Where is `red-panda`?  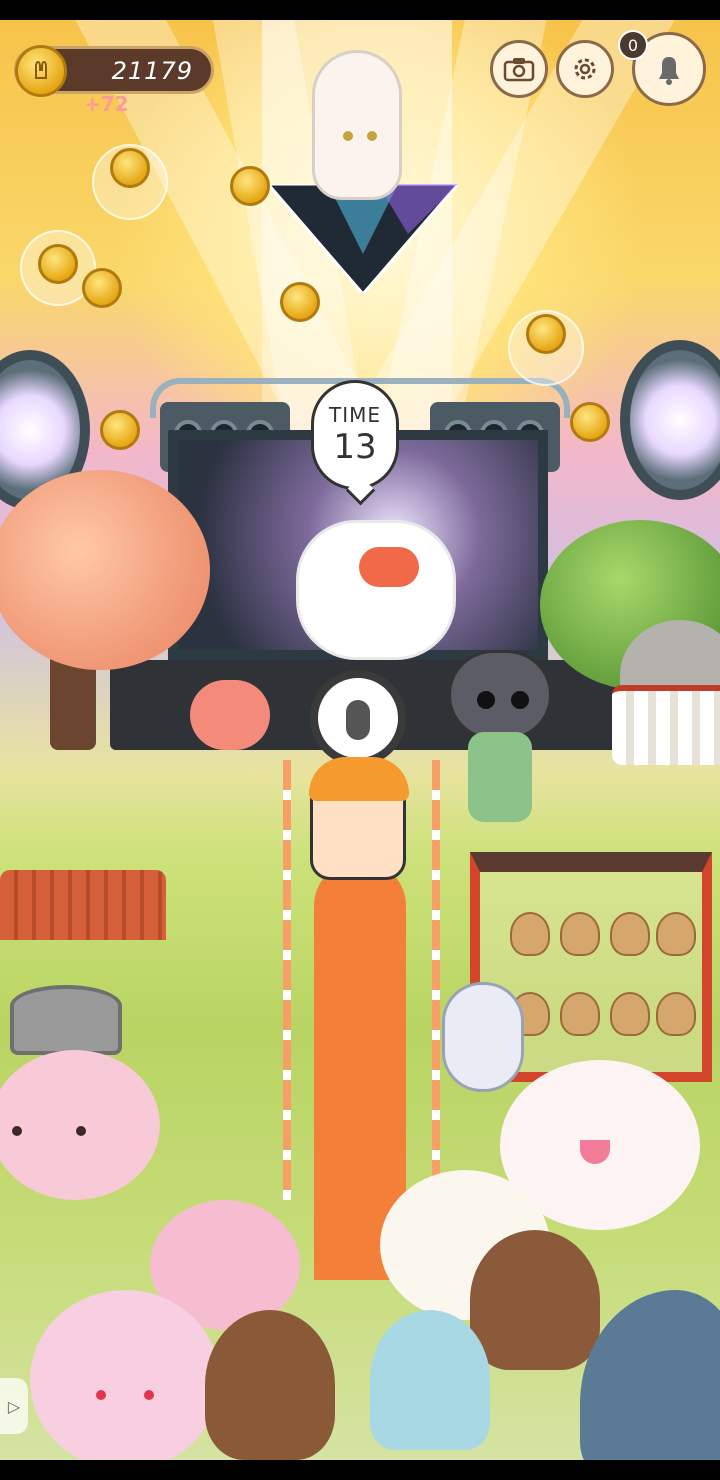
red-panda is located at coordinates (270, 1385).